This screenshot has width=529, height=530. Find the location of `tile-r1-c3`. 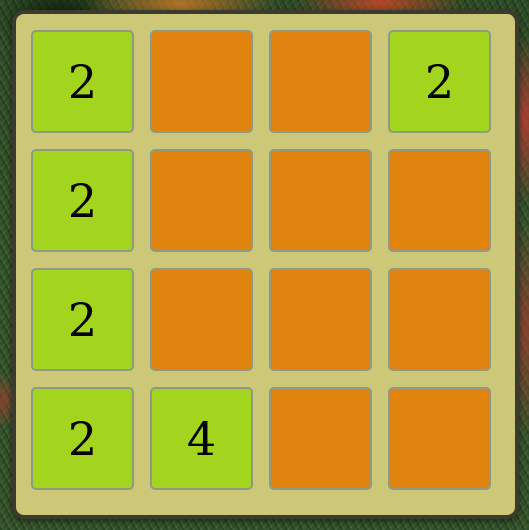

tile-r1-c3 is located at coordinates (439, 200).